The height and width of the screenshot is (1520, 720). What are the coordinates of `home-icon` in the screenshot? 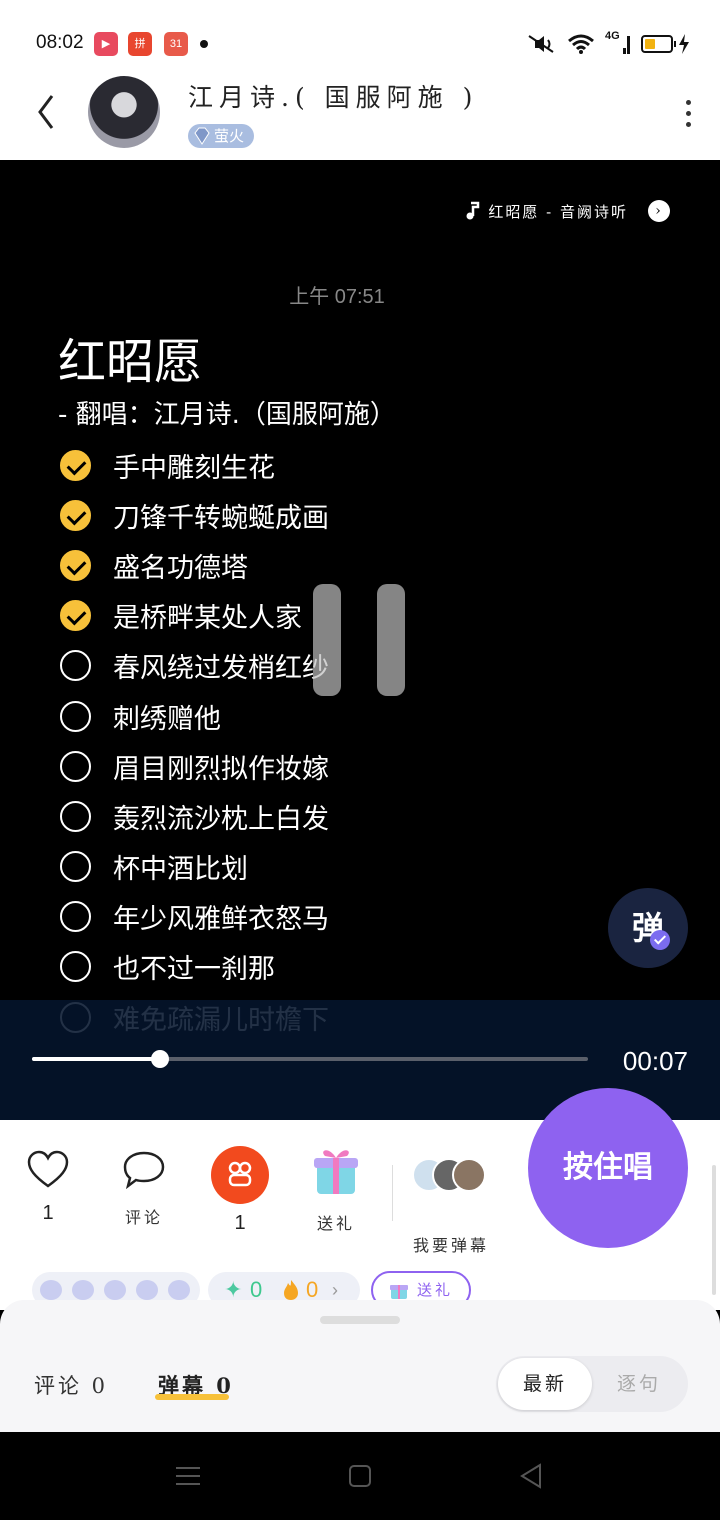 It's located at (360, 1476).